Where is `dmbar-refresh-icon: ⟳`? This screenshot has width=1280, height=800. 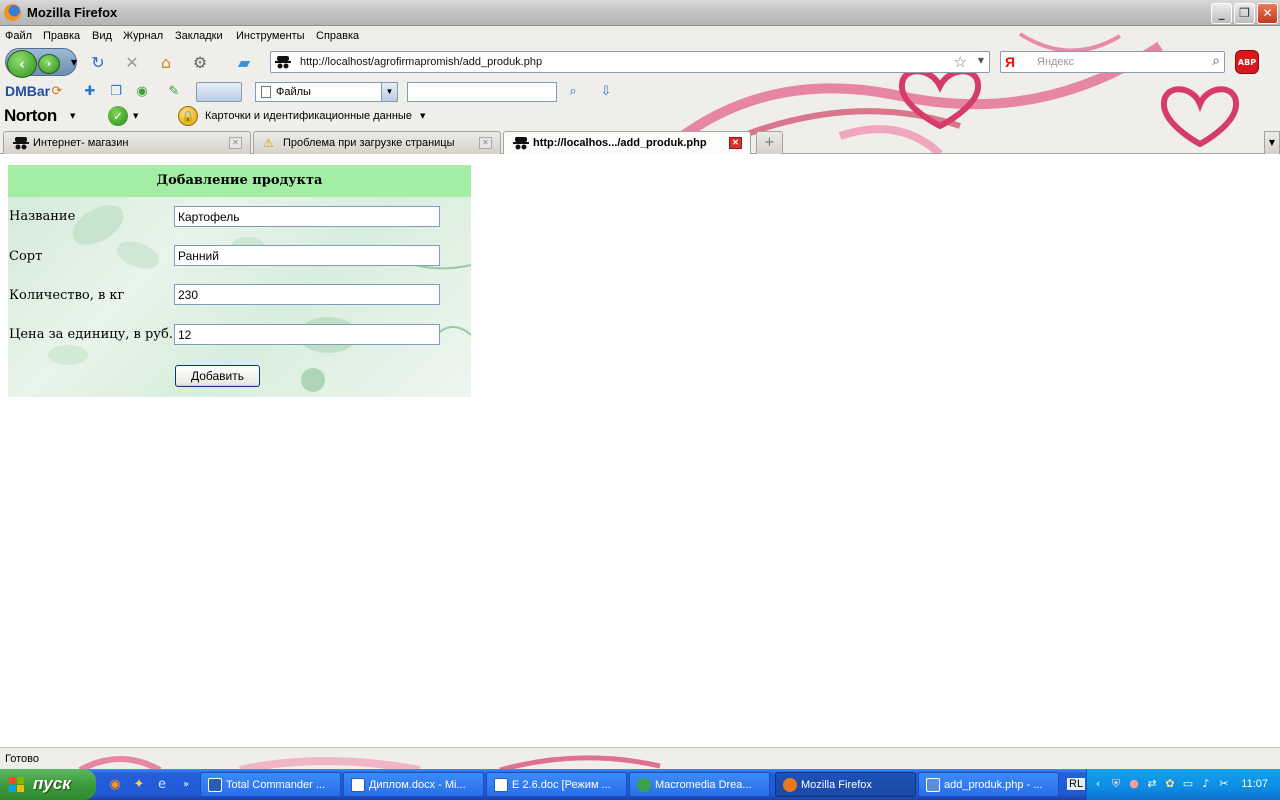
dmbar-refresh-icon: ⟳ is located at coordinates (57, 92).